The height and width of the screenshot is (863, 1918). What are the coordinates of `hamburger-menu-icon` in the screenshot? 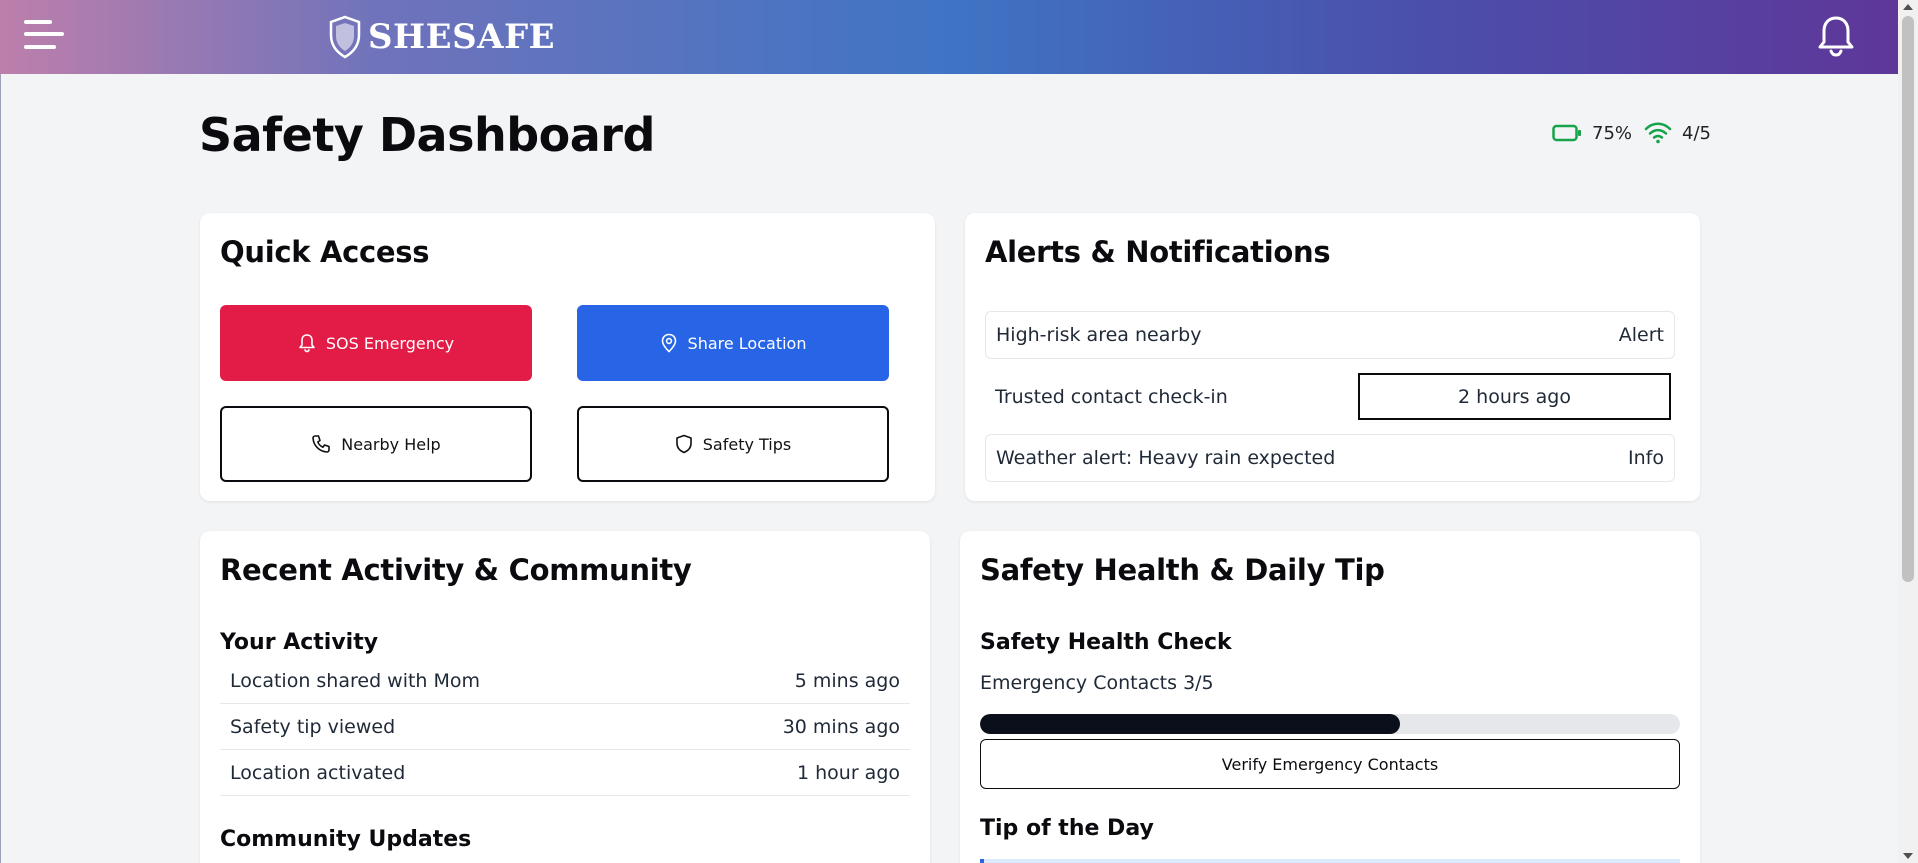 It's located at (44, 35).